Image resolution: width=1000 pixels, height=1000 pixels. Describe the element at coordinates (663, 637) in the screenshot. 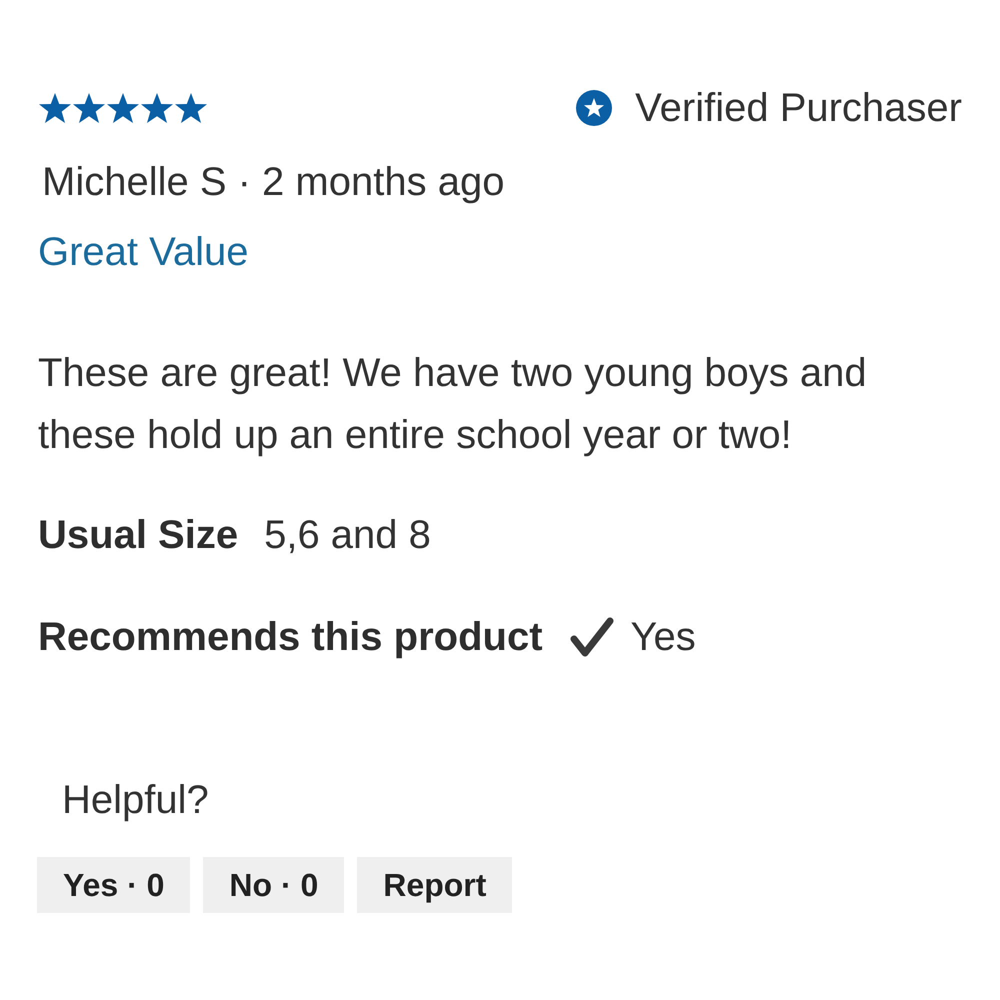

I see `detail-value: Yes` at that location.